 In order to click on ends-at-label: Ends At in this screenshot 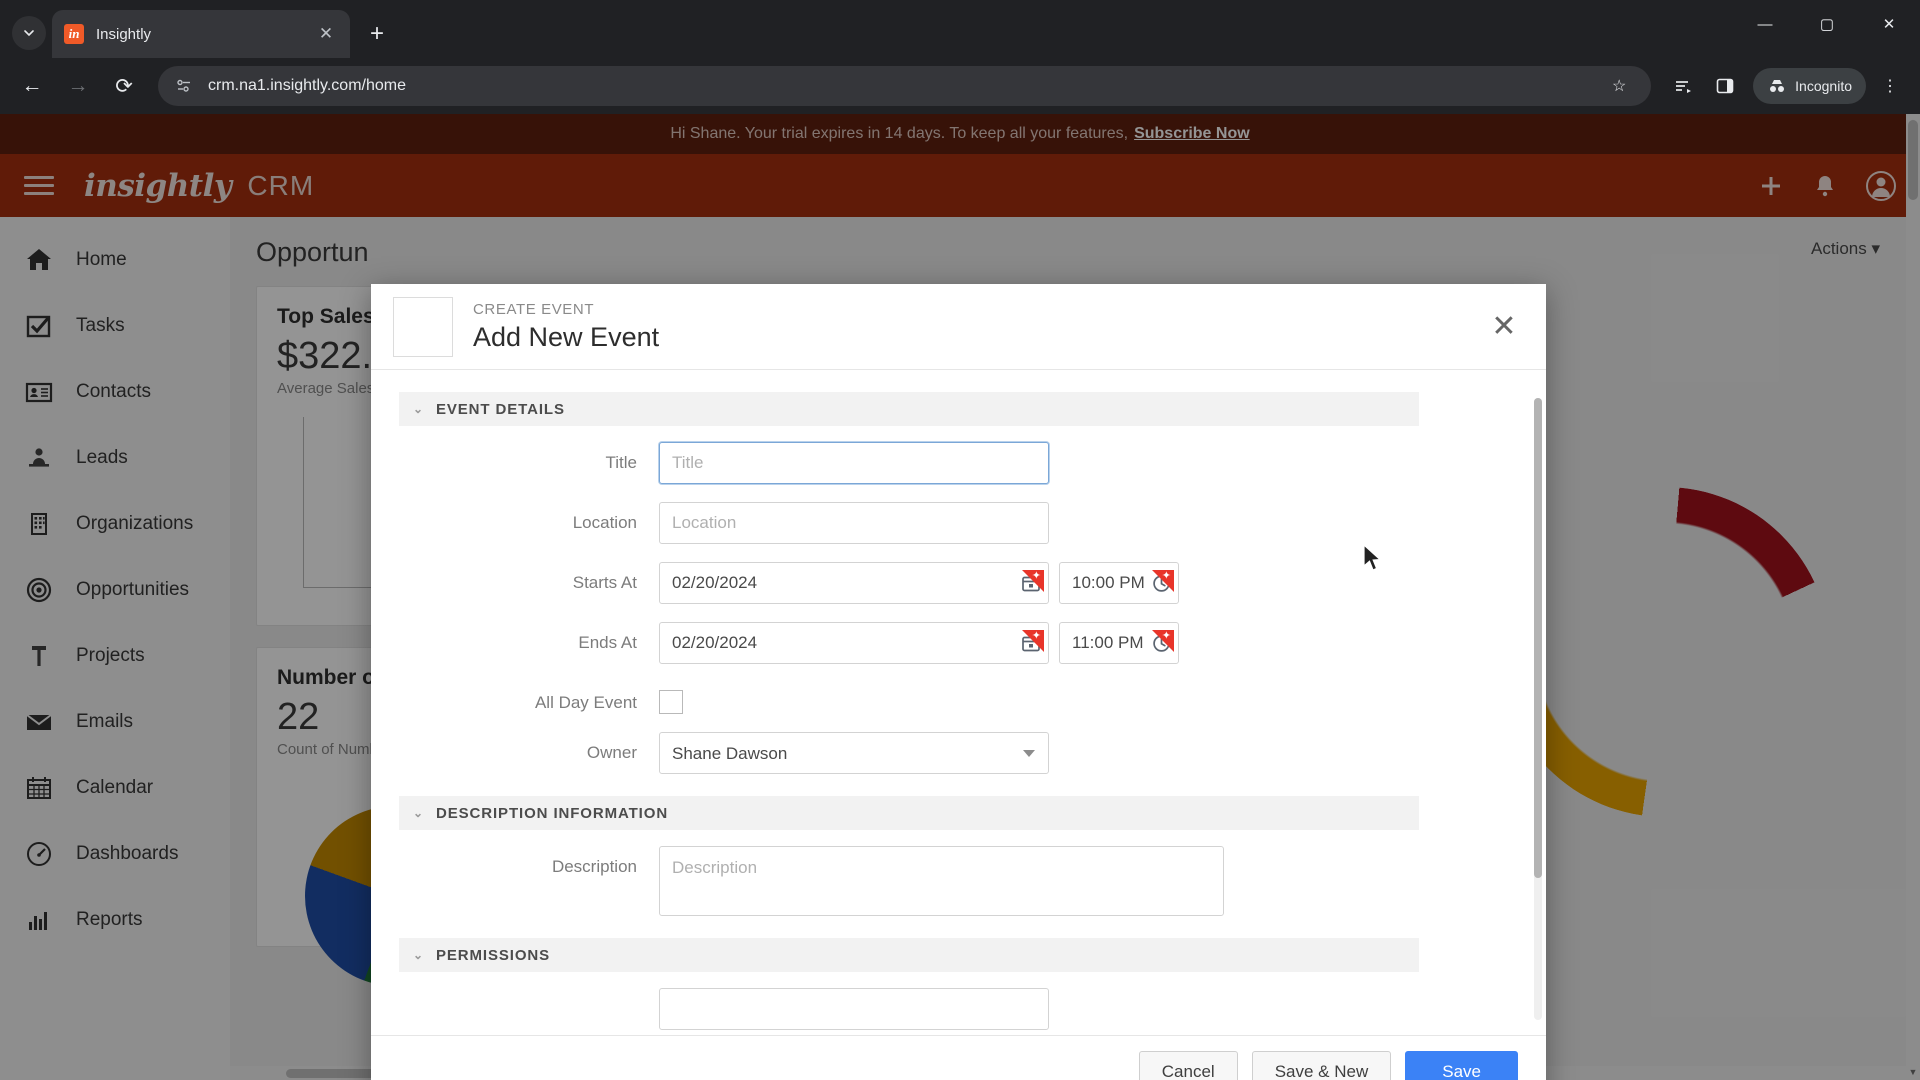, I will do `click(607, 643)`.